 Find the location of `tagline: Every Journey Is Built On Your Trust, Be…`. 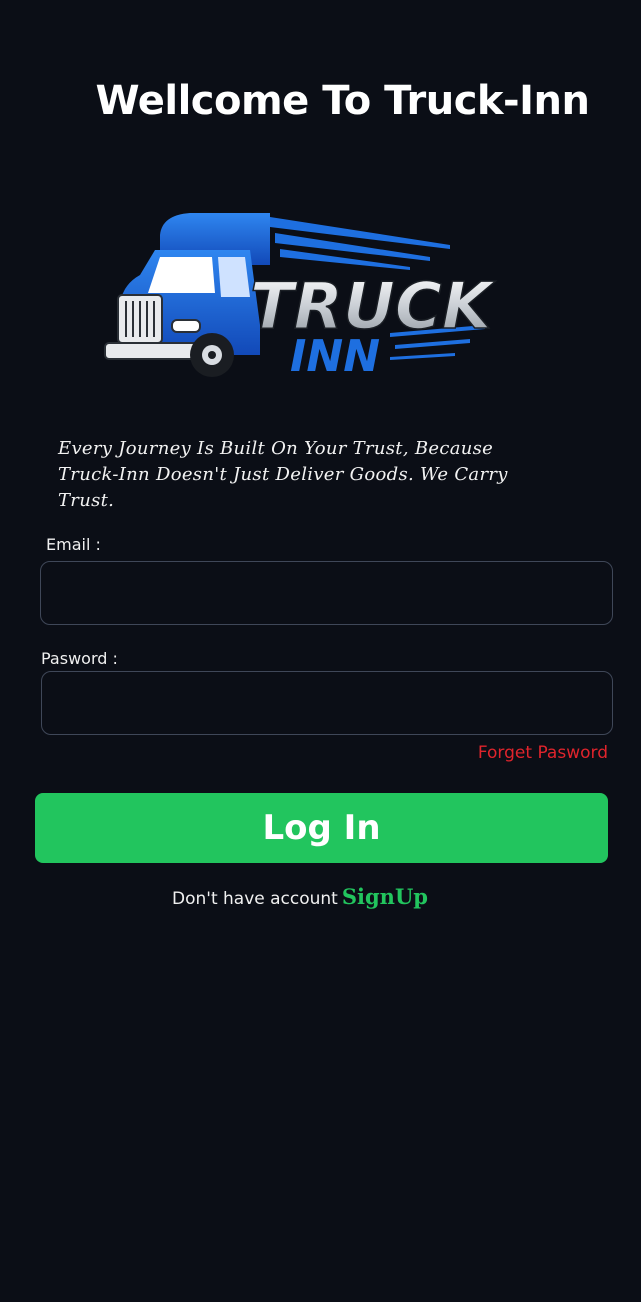

tagline: Every Journey Is Built On Your Trust, Be… is located at coordinates (283, 474).